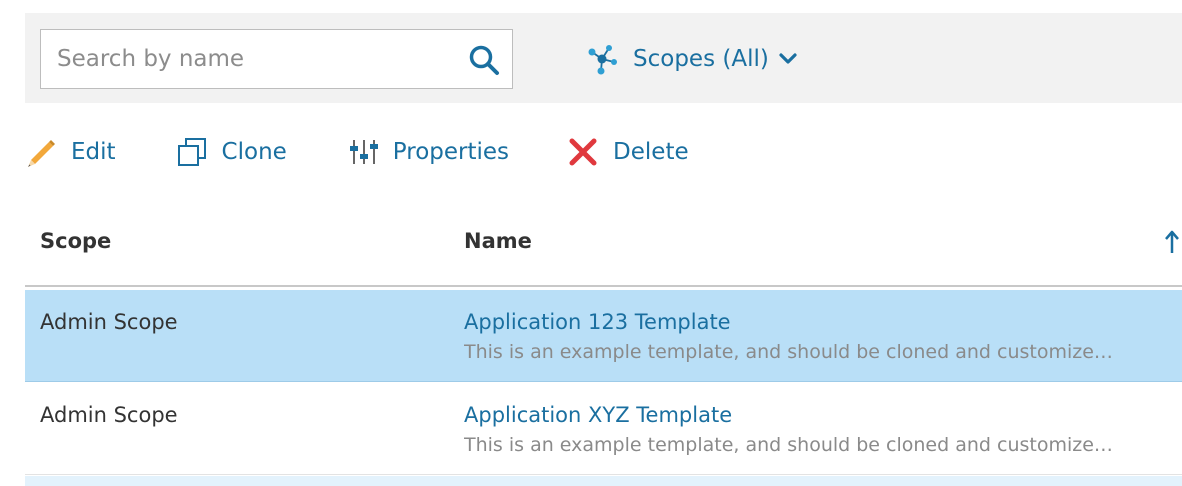  I want to click on sort-ascending-icon, so click(1172, 242).